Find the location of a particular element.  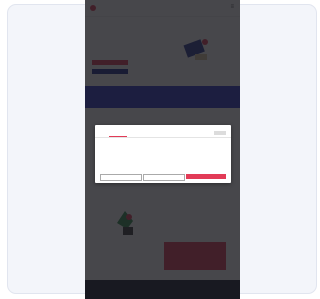

active-tab-indicator is located at coordinates (118, 136).